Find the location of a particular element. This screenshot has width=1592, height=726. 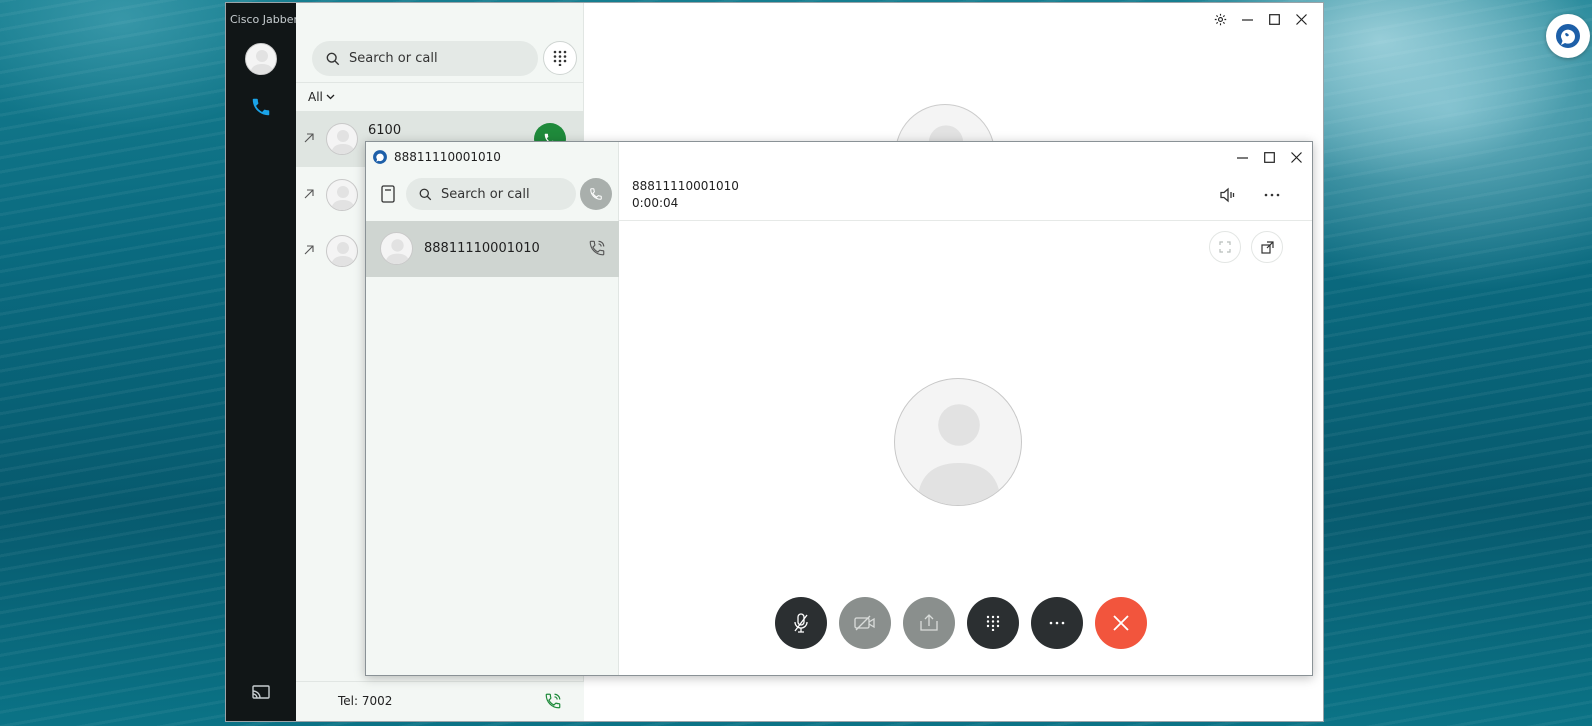

jabber-tray-icon is located at coordinates (1568, 36).